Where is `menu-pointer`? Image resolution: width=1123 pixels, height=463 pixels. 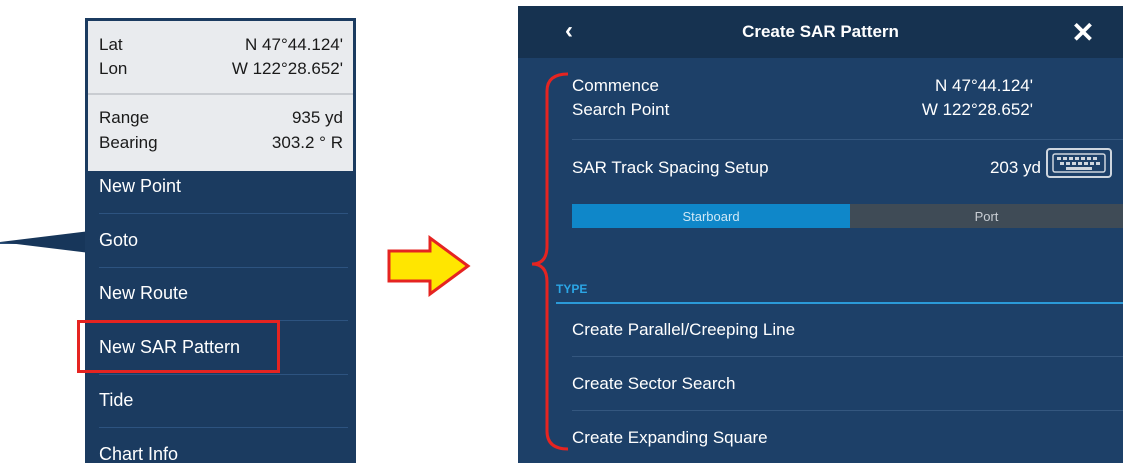 menu-pointer is located at coordinates (45, 242).